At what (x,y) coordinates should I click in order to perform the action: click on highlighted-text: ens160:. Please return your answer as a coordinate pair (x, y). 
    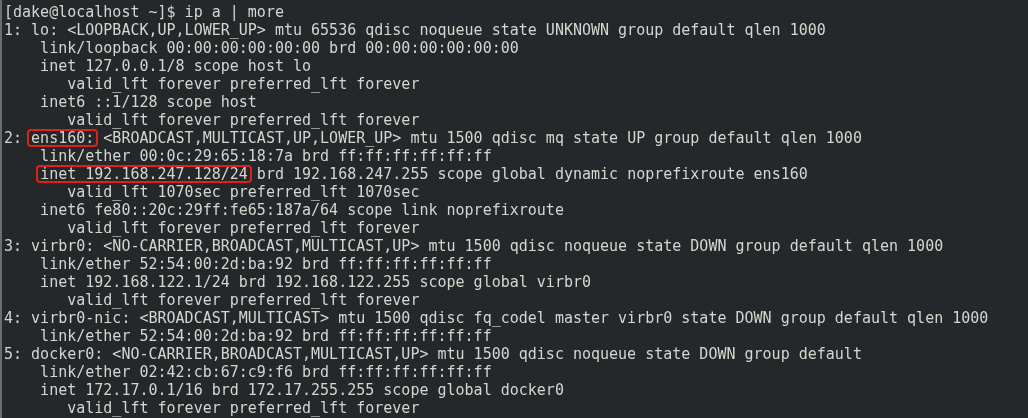
    Looking at the image, I should click on (63, 138).